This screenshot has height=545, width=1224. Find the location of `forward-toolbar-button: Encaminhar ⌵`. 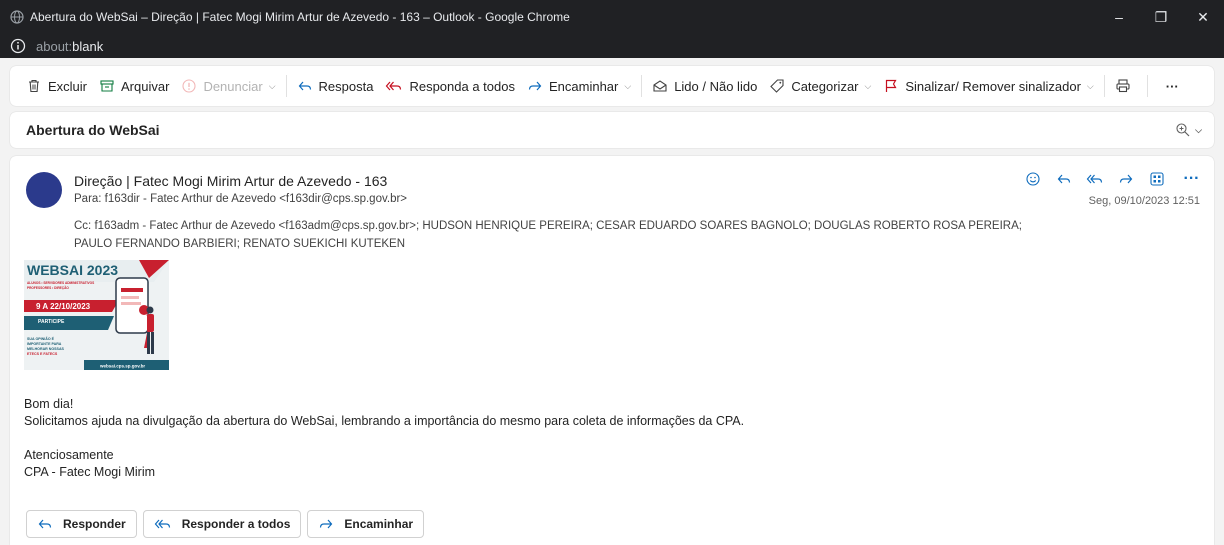

forward-toolbar-button: Encaminhar ⌵ is located at coordinates (579, 86).